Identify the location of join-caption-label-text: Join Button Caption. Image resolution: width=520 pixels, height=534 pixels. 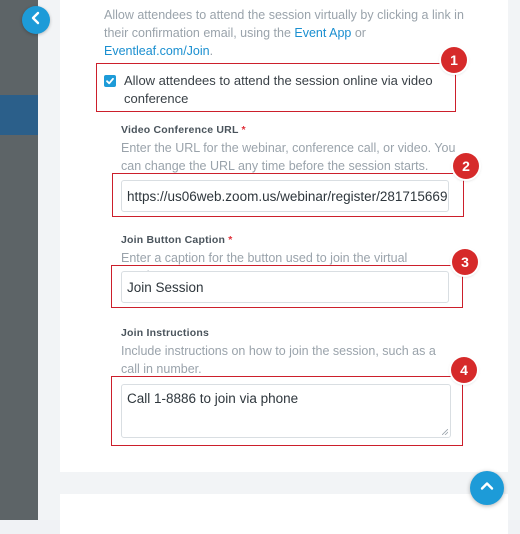
(173, 240).